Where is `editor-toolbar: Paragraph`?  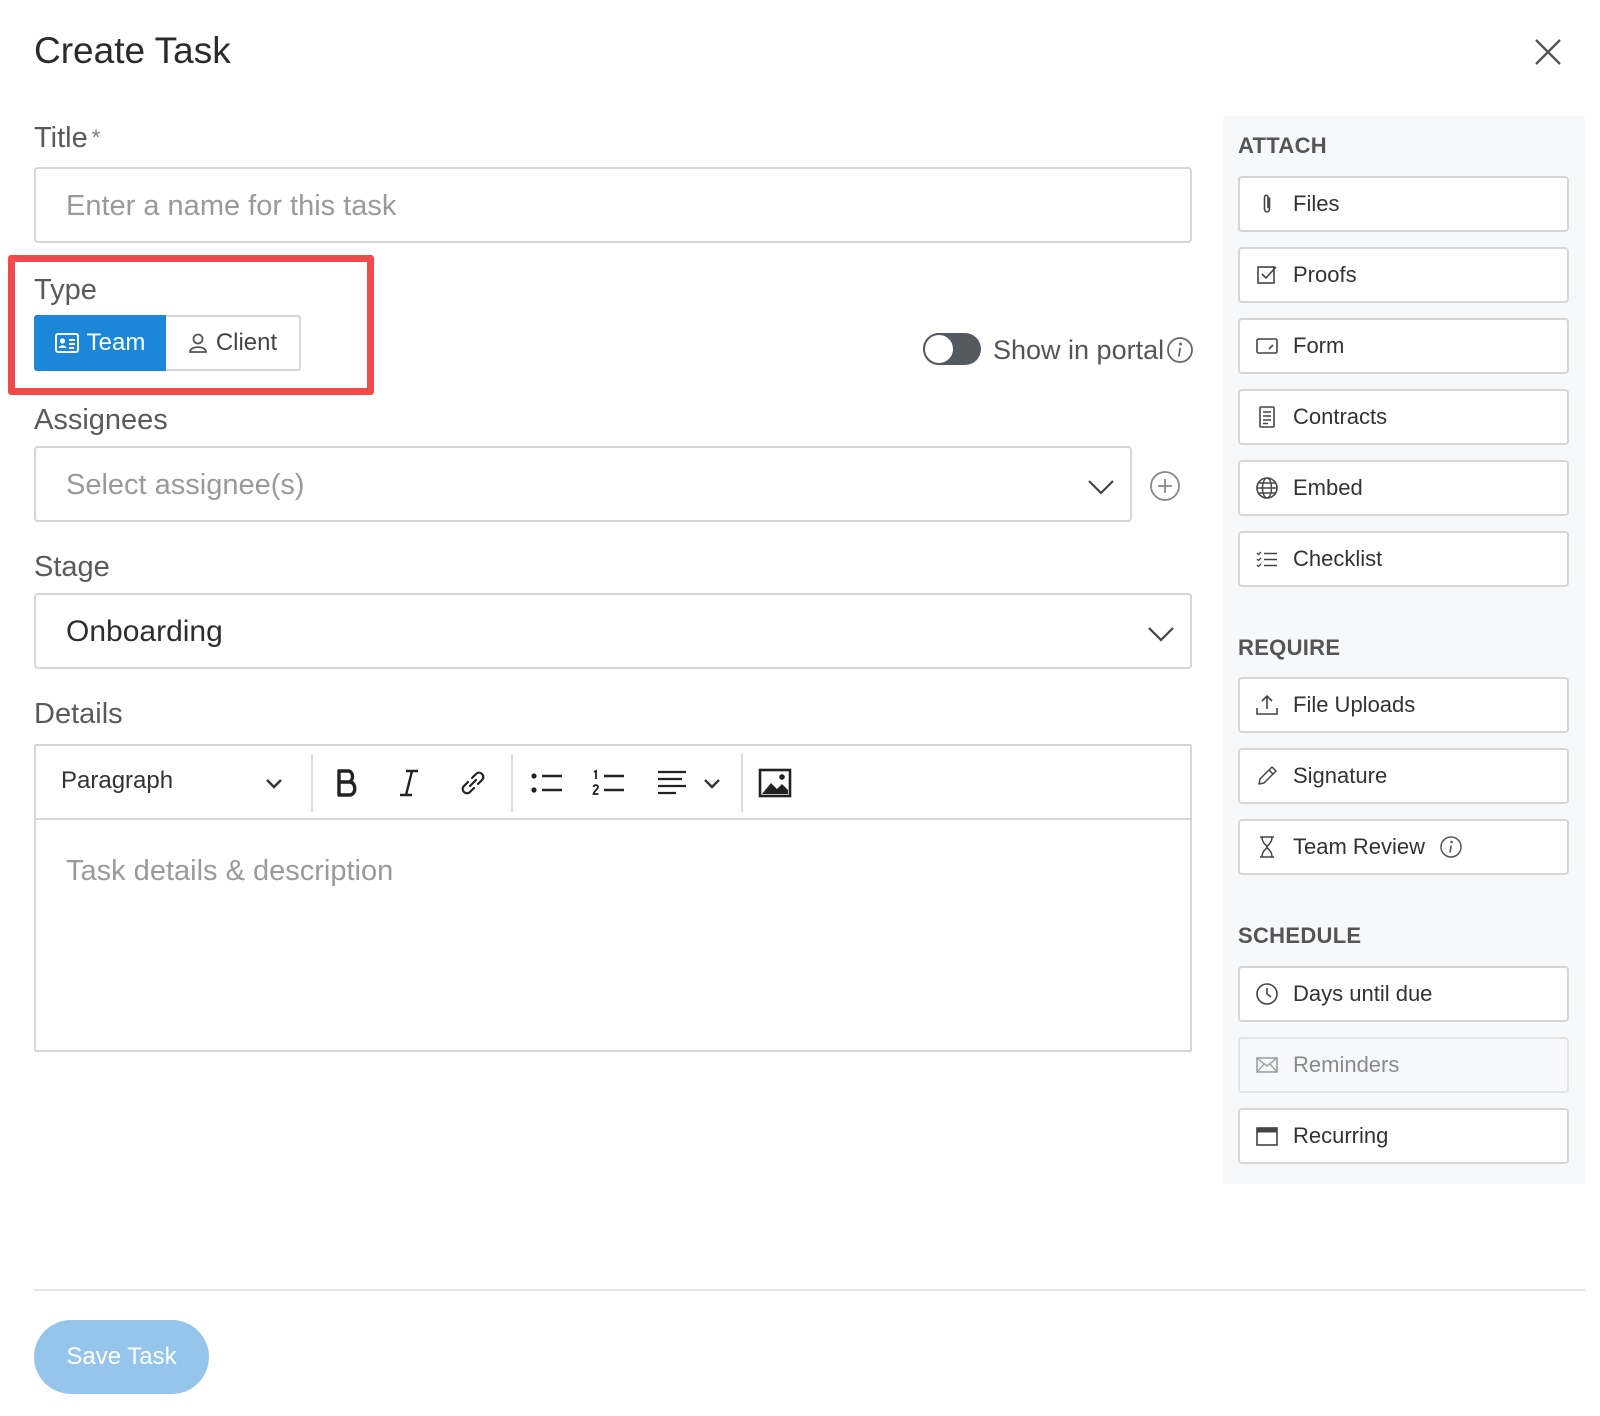
editor-toolbar: Paragraph is located at coordinates (613, 783).